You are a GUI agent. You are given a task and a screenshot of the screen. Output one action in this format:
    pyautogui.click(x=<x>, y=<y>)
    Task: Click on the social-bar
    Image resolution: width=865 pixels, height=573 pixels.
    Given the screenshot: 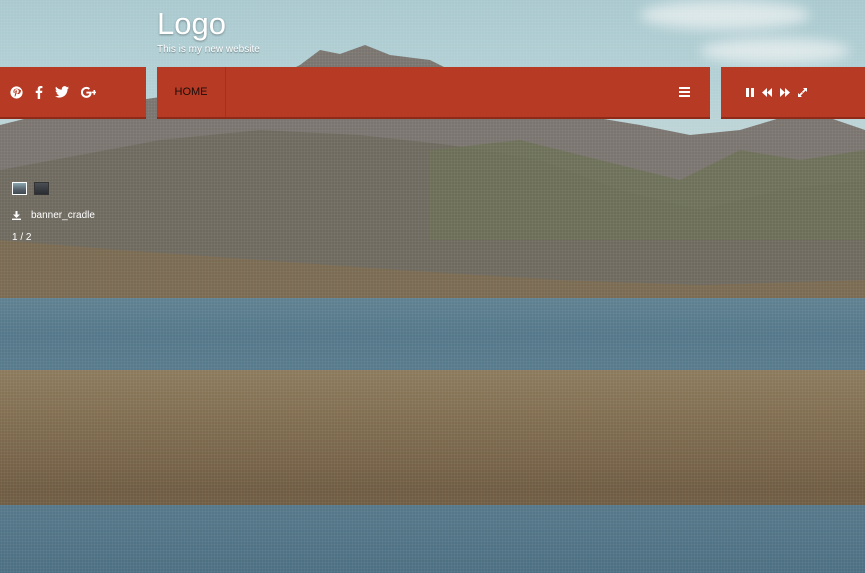 What is the action you would take?
    pyautogui.click(x=73, y=92)
    